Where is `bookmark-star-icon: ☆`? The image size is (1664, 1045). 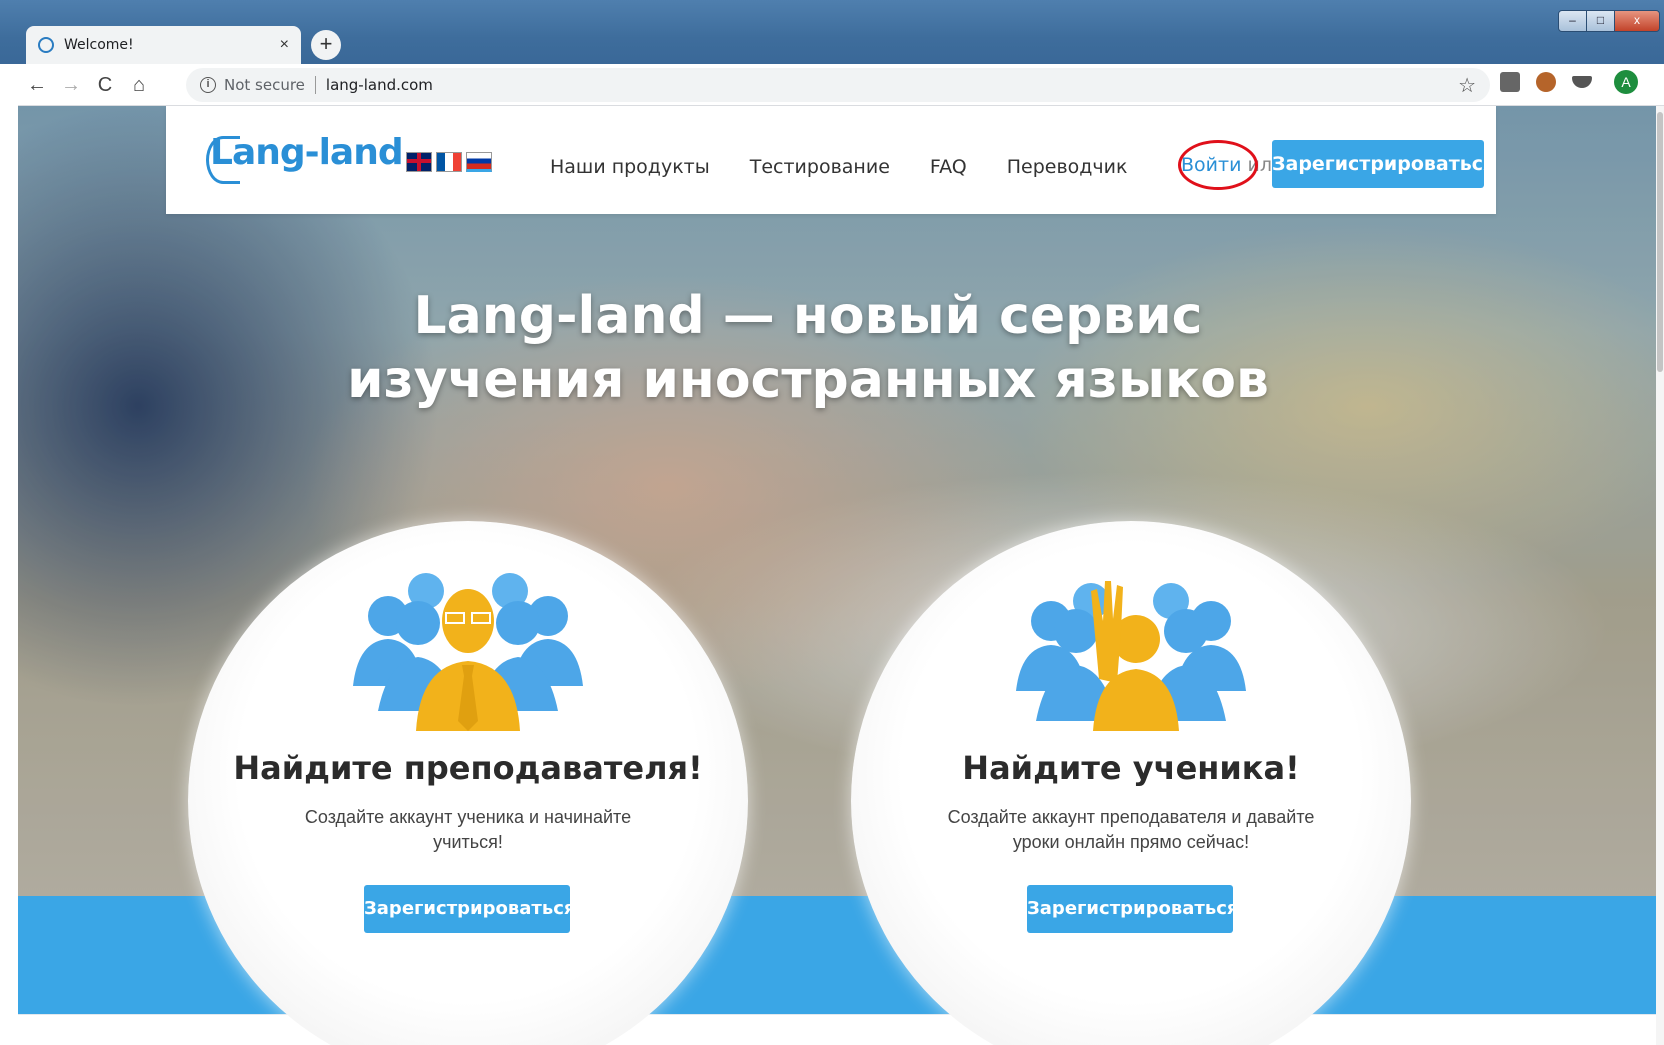
bookmark-star-icon: ☆ is located at coordinates (1467, 85).